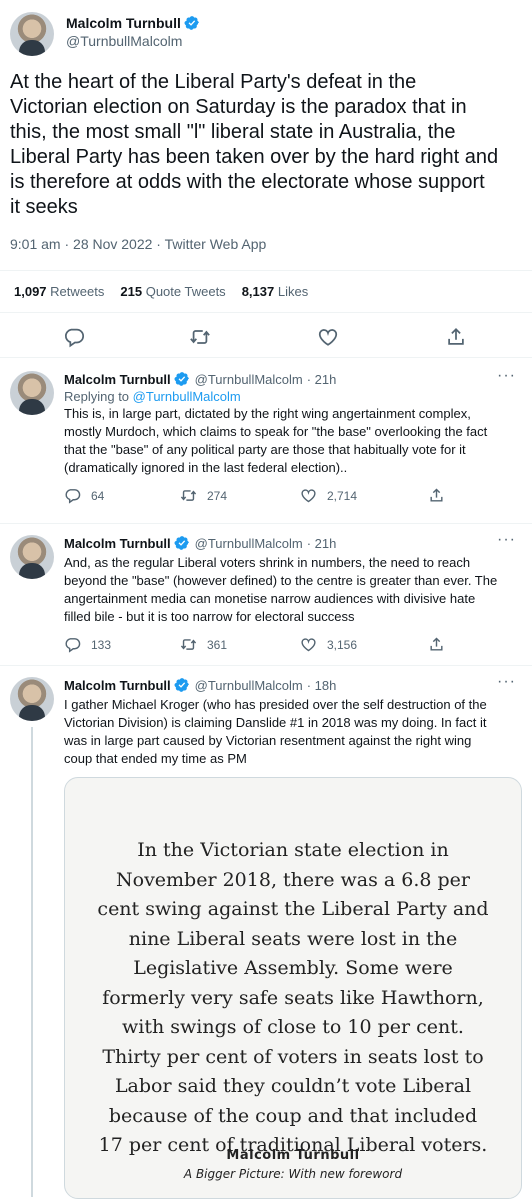  Describe the element at coordinates (292, 396) in the screenshot. I see `replying-to: Replying to @TurnbullMalcolm` at that location.